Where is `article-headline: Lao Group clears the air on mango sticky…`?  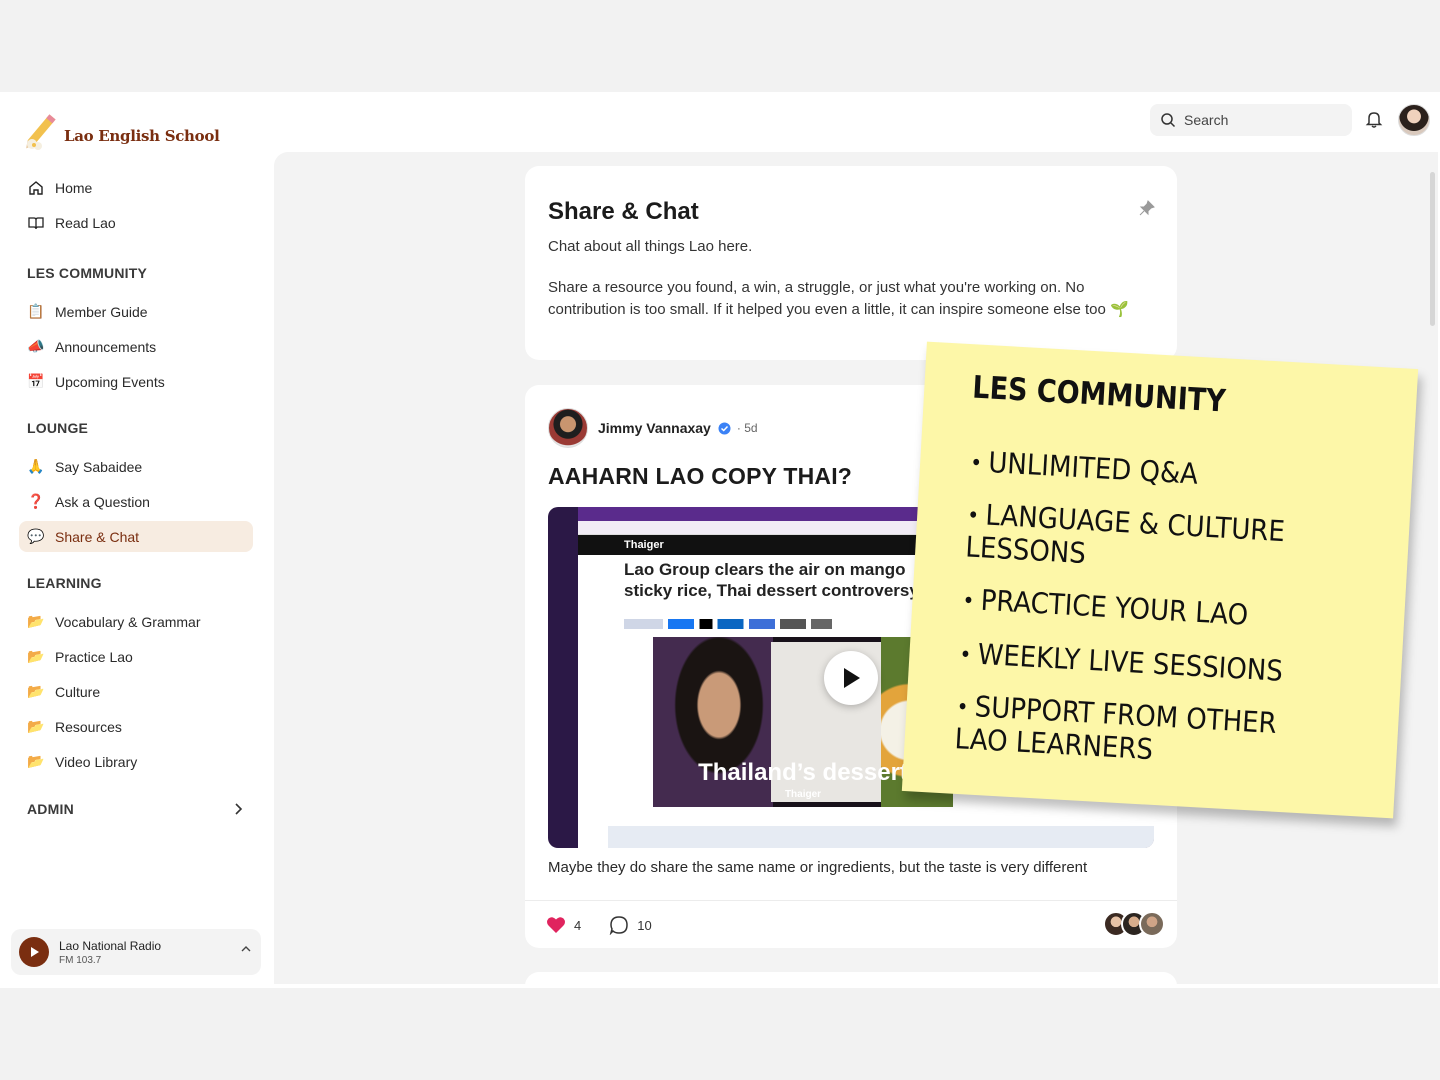
article-headline: Lao Group clears the air on mango sticky… is located at coordinates (771, 580).